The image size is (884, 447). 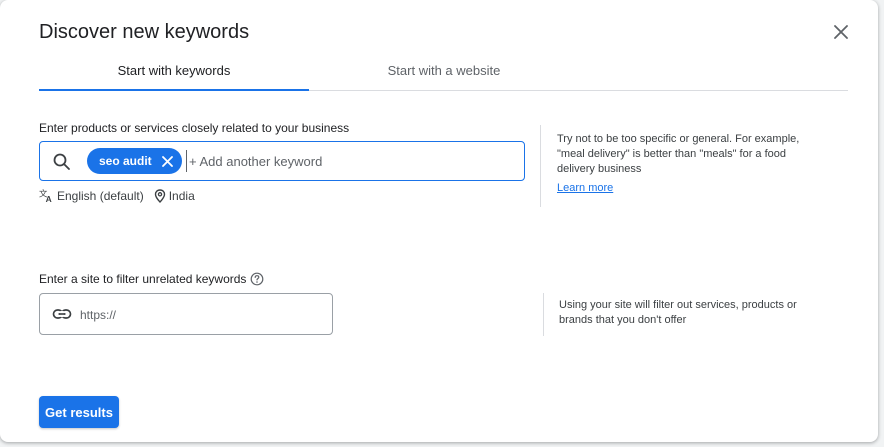 What do you see at coordinates (174, 70) in the screenshot?
I see `tab-start-with-keywords: Start with keywords` at bounding box center [174, 70].